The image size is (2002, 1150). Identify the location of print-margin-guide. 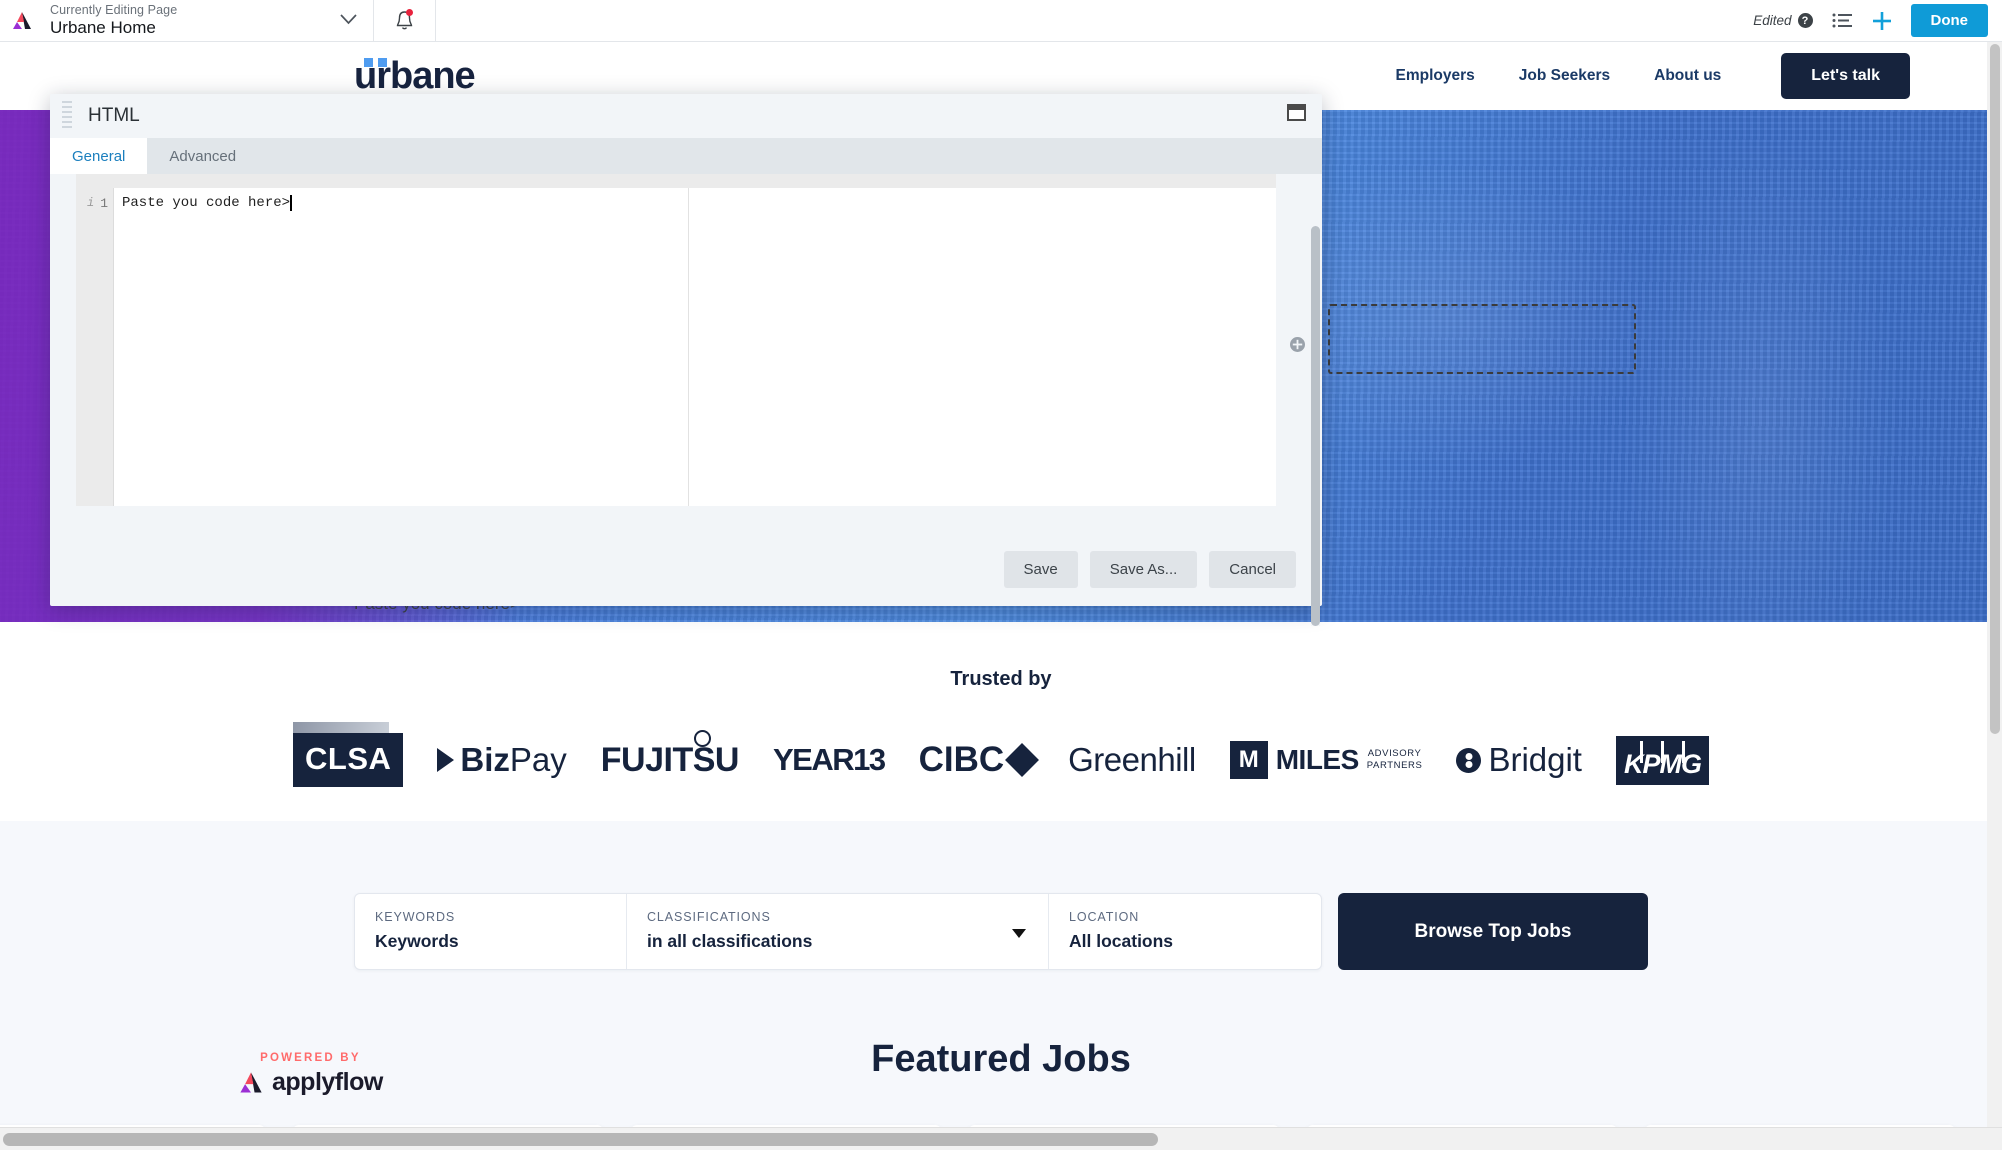
(688, 347).